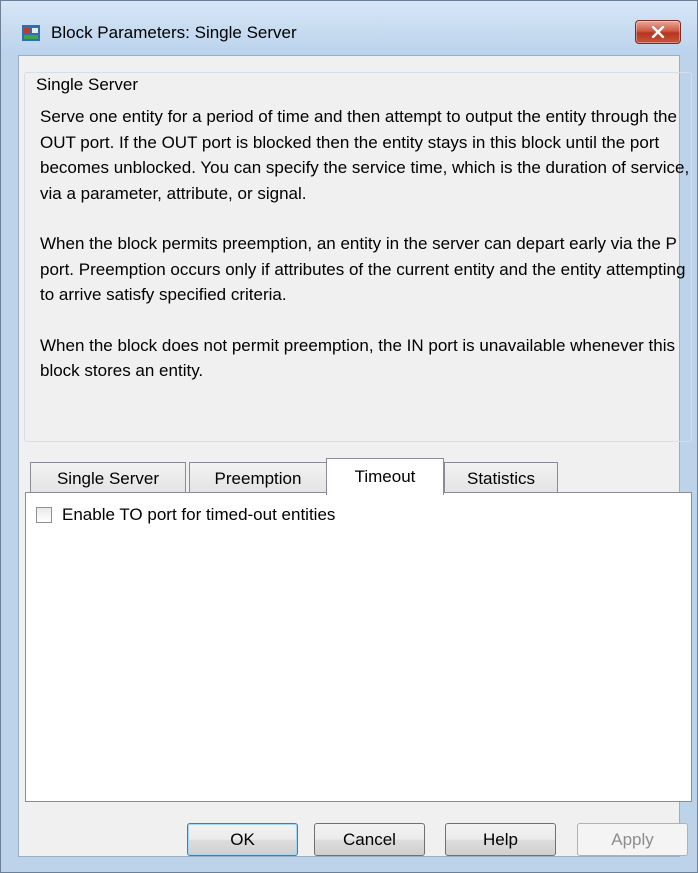  I want to click on ok-button: OK, so click(242, 839).